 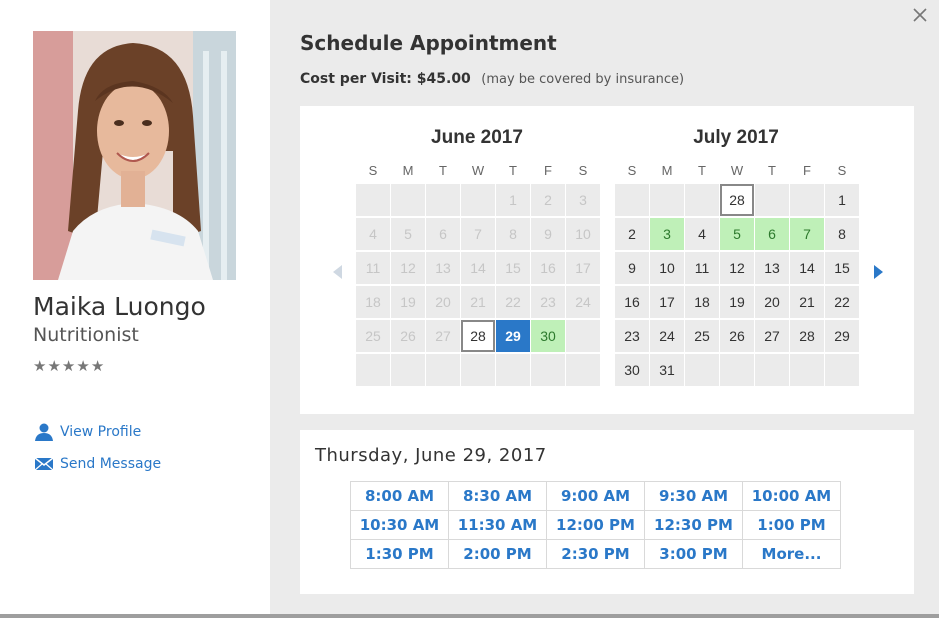 What do you see at coordinates (842, 200) in the screenshot?
I see `calendar-day: 1` at bounding box center [842, 200].